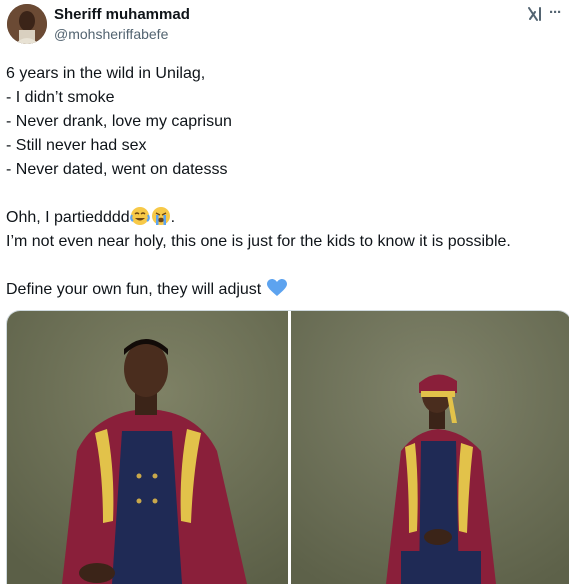 This screenshot has height=584, width=569. Describe the element at coordinates (285, 146) in the screenshot. I see `tweet-line: - Still never had sex` at that location.